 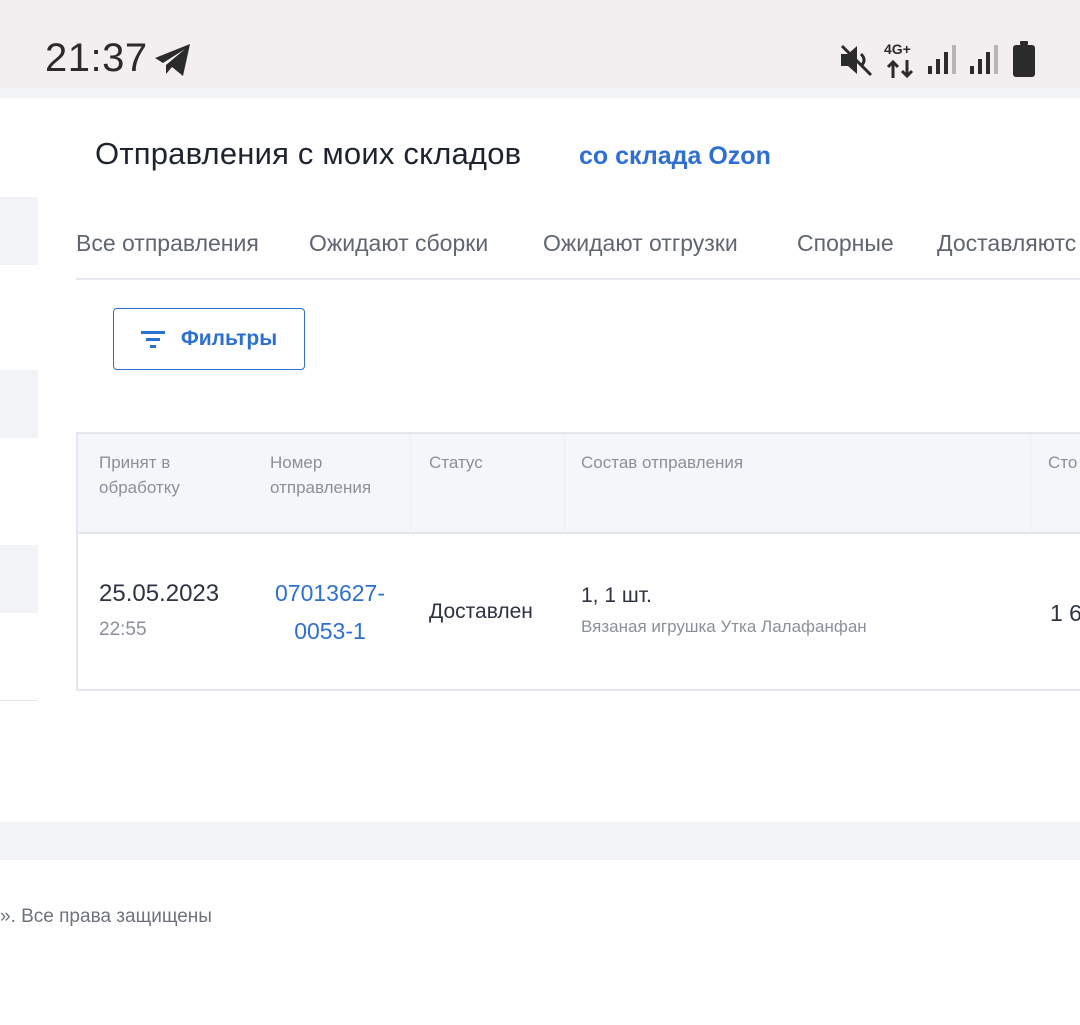 I want to click on column-header-line: обработку, so click(x=139, y=487).